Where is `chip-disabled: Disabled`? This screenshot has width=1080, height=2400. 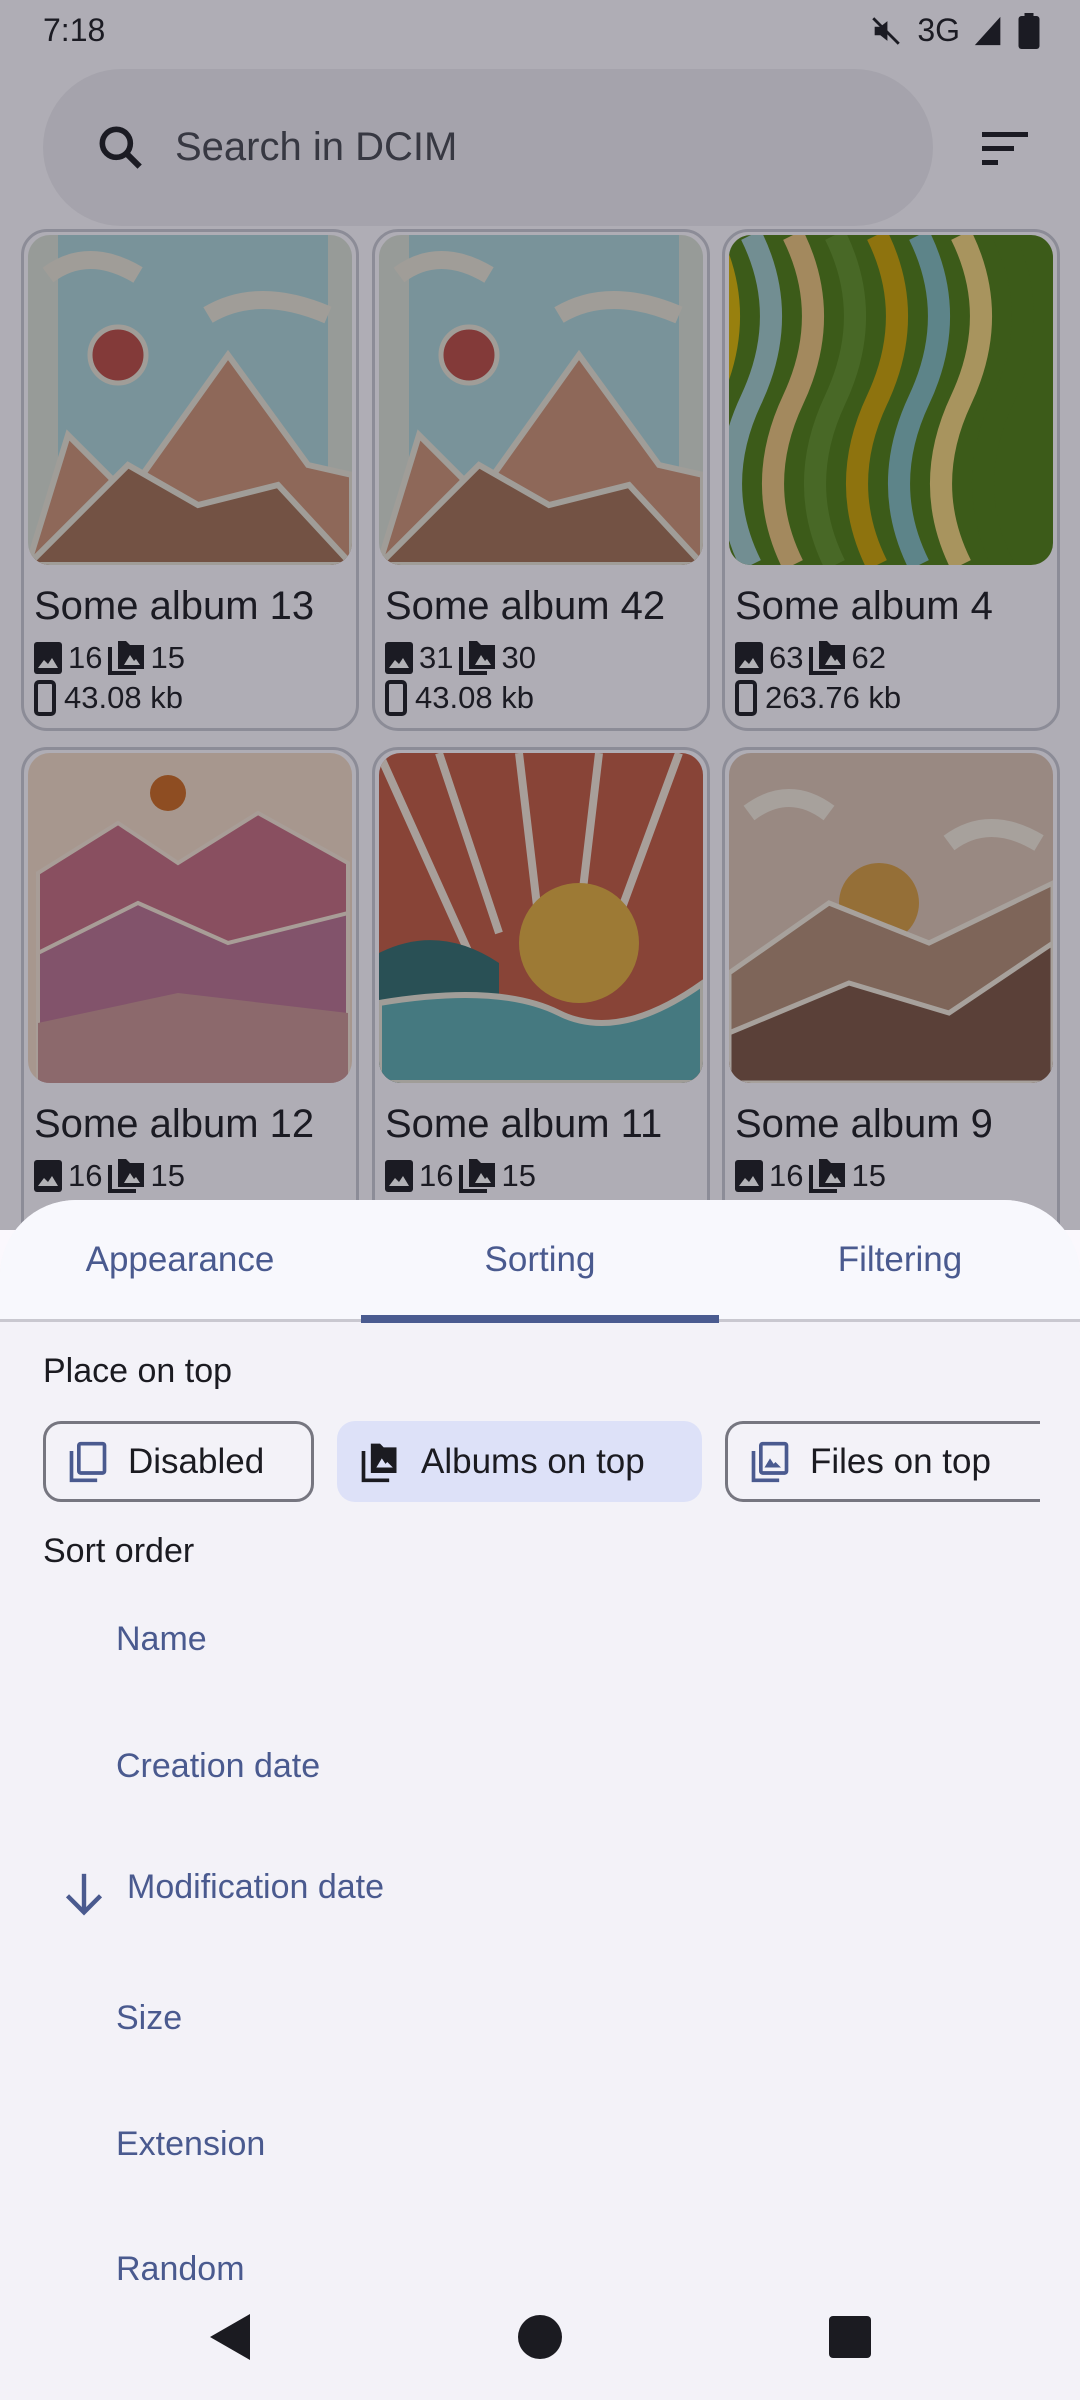
chip-disabled: Disabled is located at coordinates (178, 1461).